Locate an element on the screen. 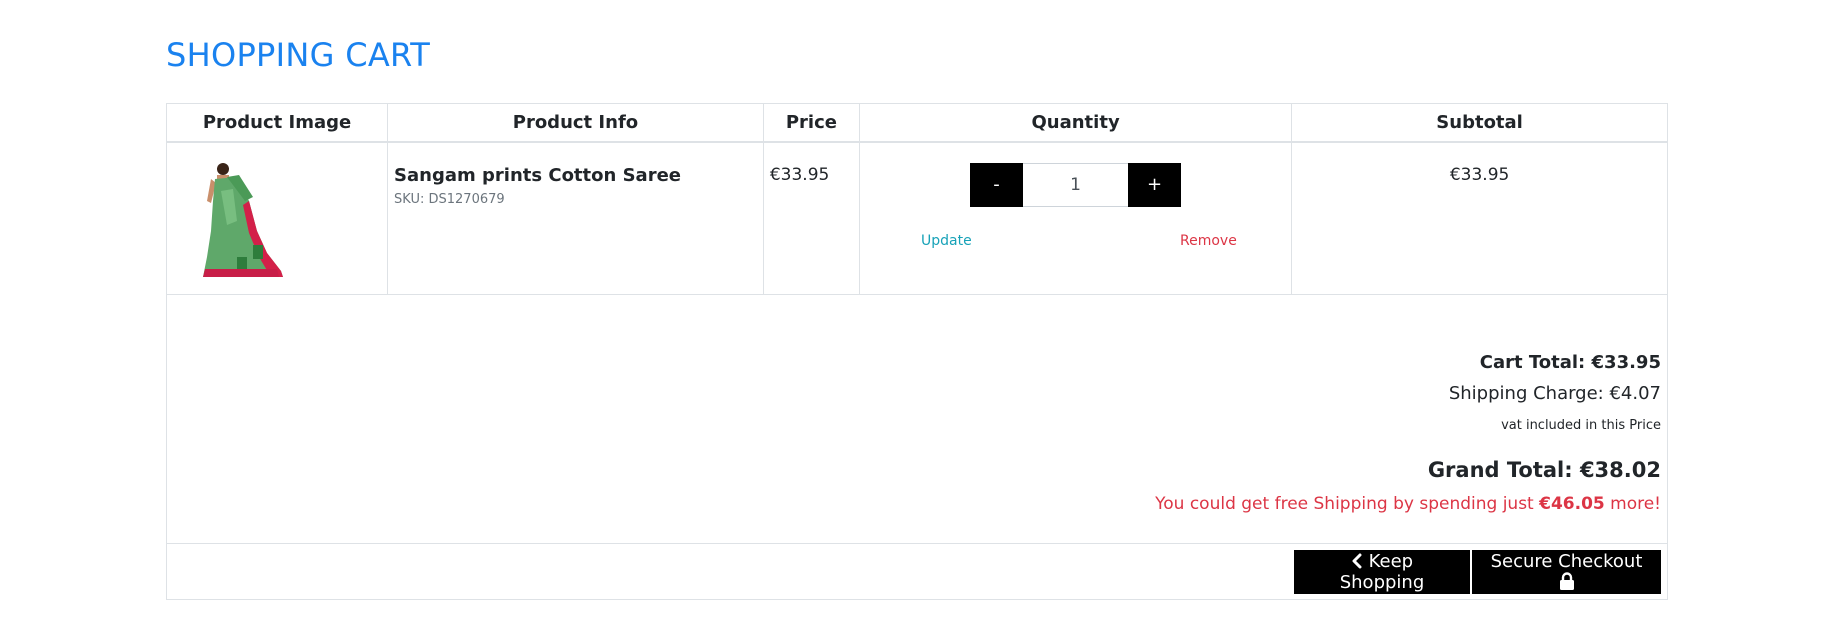 This screenshot has height=628, width=1824. page-title: SHOPPING CART is located at coordinates (298, 55).